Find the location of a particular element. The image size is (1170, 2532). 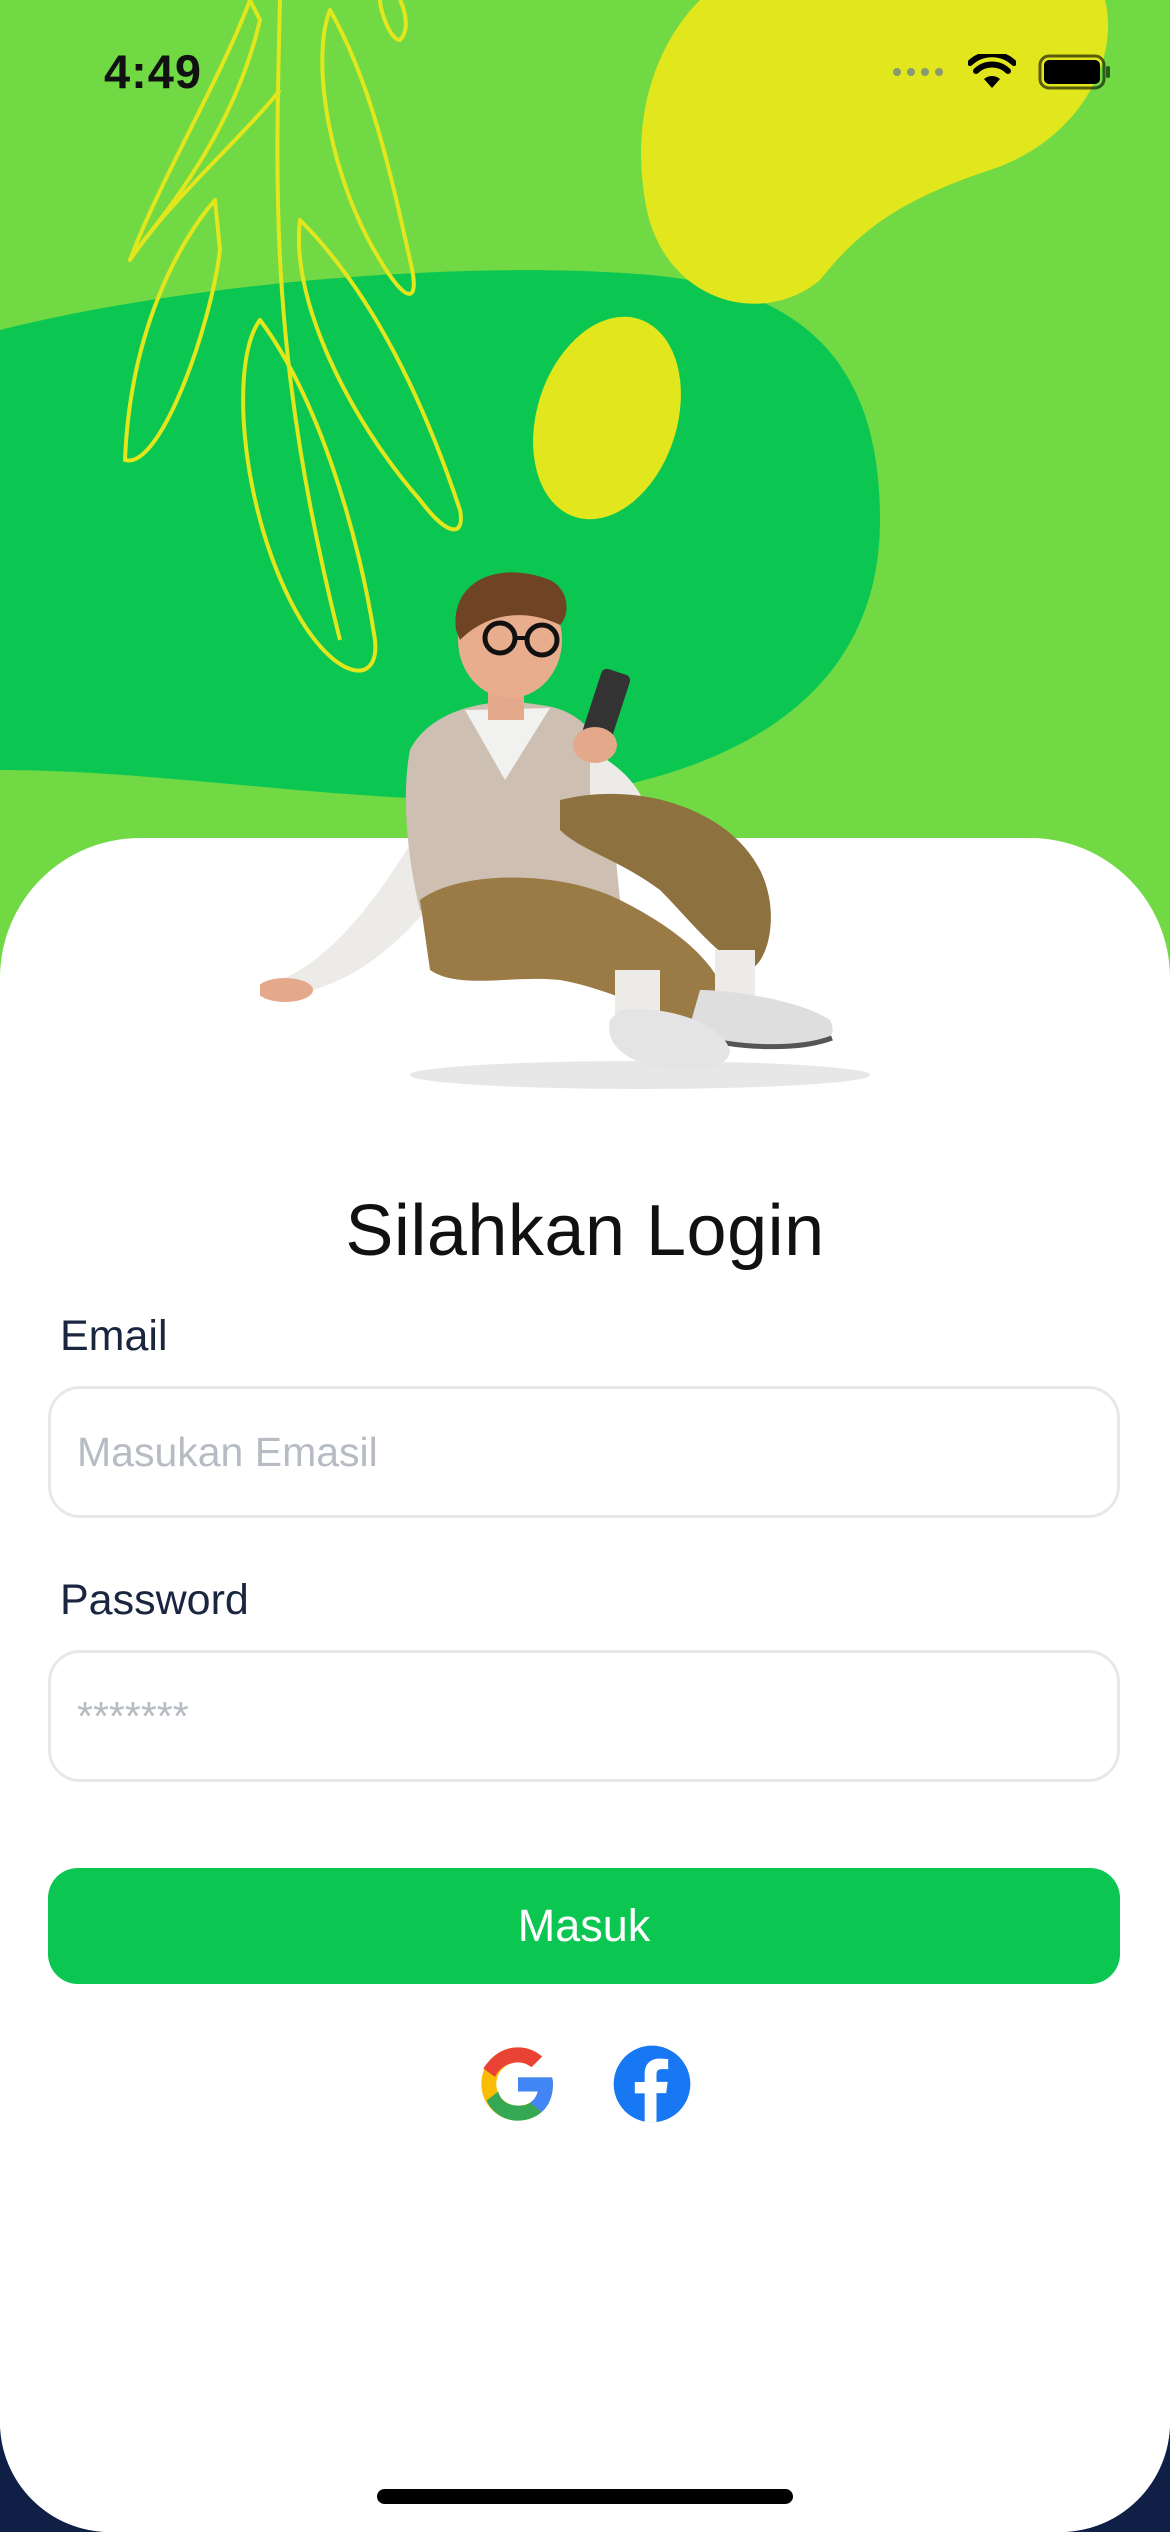

email-label: Email is located at coordinates (114, 1336).